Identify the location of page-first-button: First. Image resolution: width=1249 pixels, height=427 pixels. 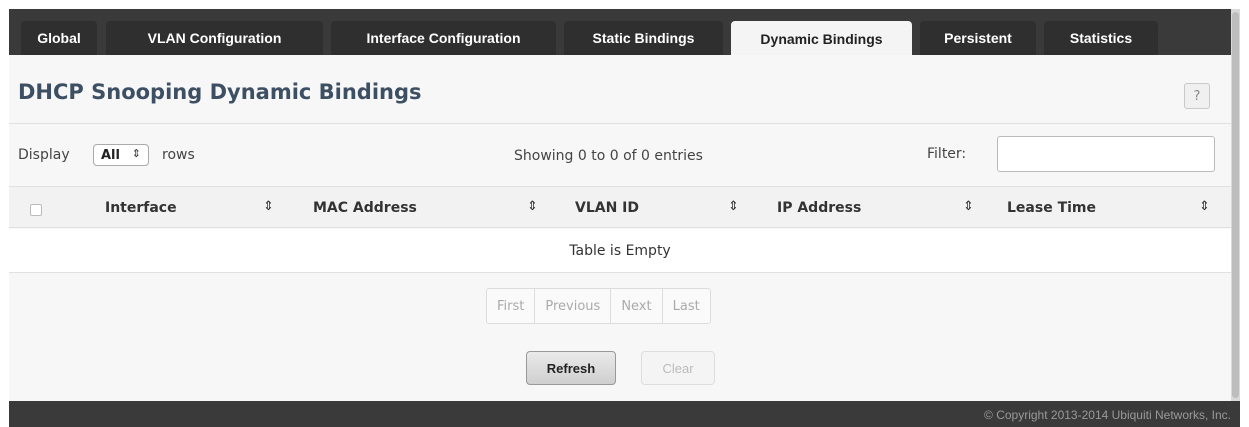
(511, 306).